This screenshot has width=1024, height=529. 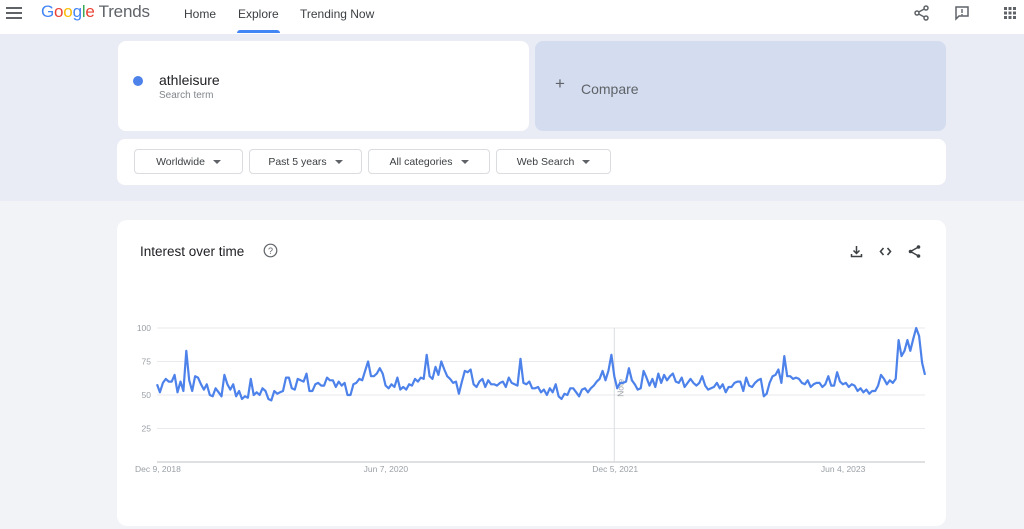 What do you see at coordinates (337, 14) in the screenshot?
I see `nav-trending-now: Trending Now` at bounding box center [337, 14].